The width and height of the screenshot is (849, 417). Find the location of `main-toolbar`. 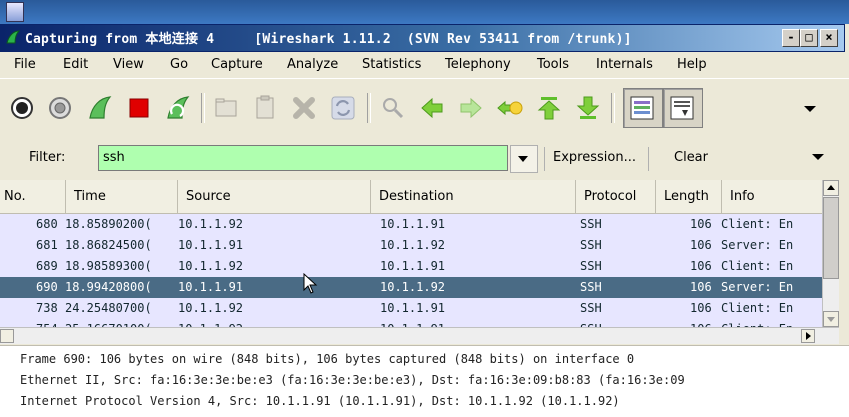

main-toolbar is located at coordinates (424, 108).